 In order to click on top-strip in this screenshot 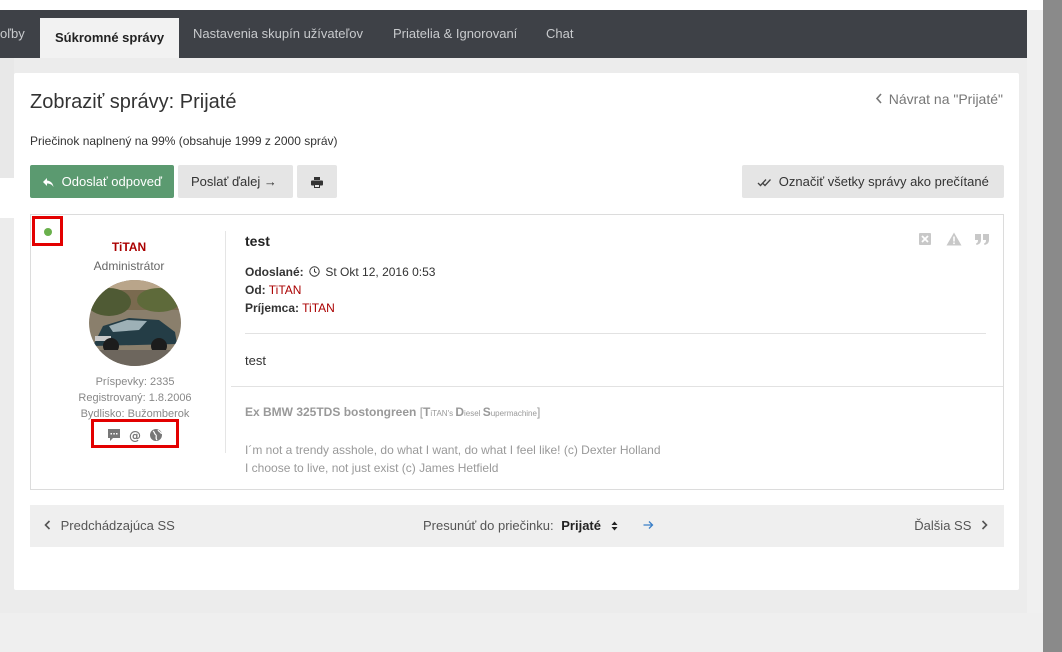, I will do `click(521, 5)`.